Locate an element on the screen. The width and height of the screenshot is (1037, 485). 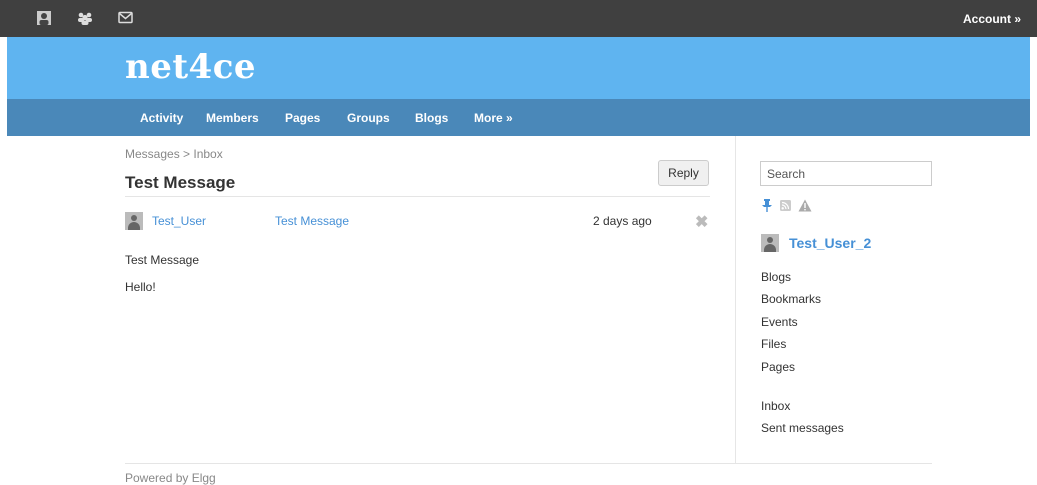
nav-item-activity: Activity is located at coordinates (161, 118).